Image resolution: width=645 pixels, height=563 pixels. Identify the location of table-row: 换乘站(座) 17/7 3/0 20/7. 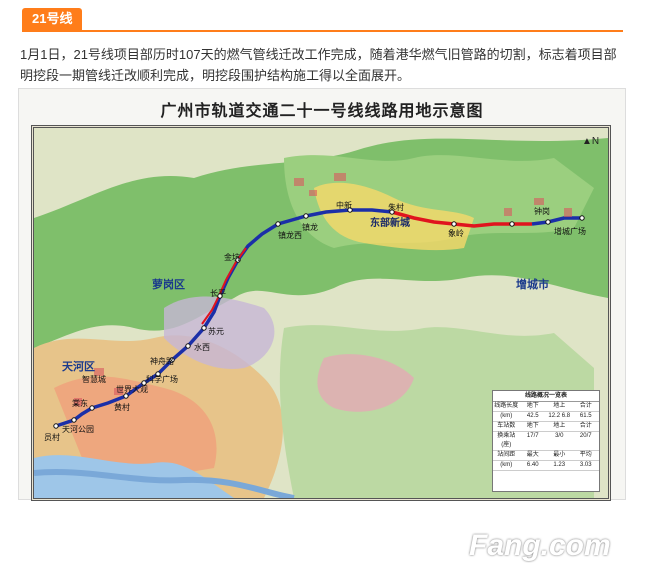
(546, 441).